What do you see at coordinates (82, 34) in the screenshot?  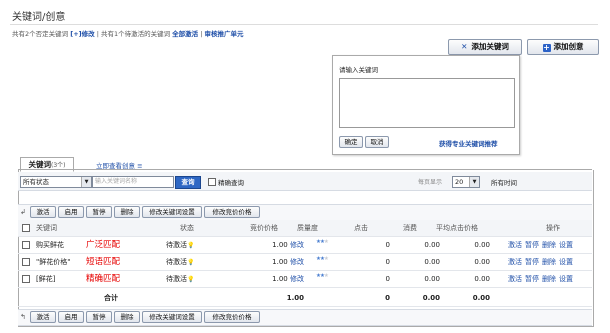 I see `modify-negative-link: [+]修改` at bounding box center [82, 34].